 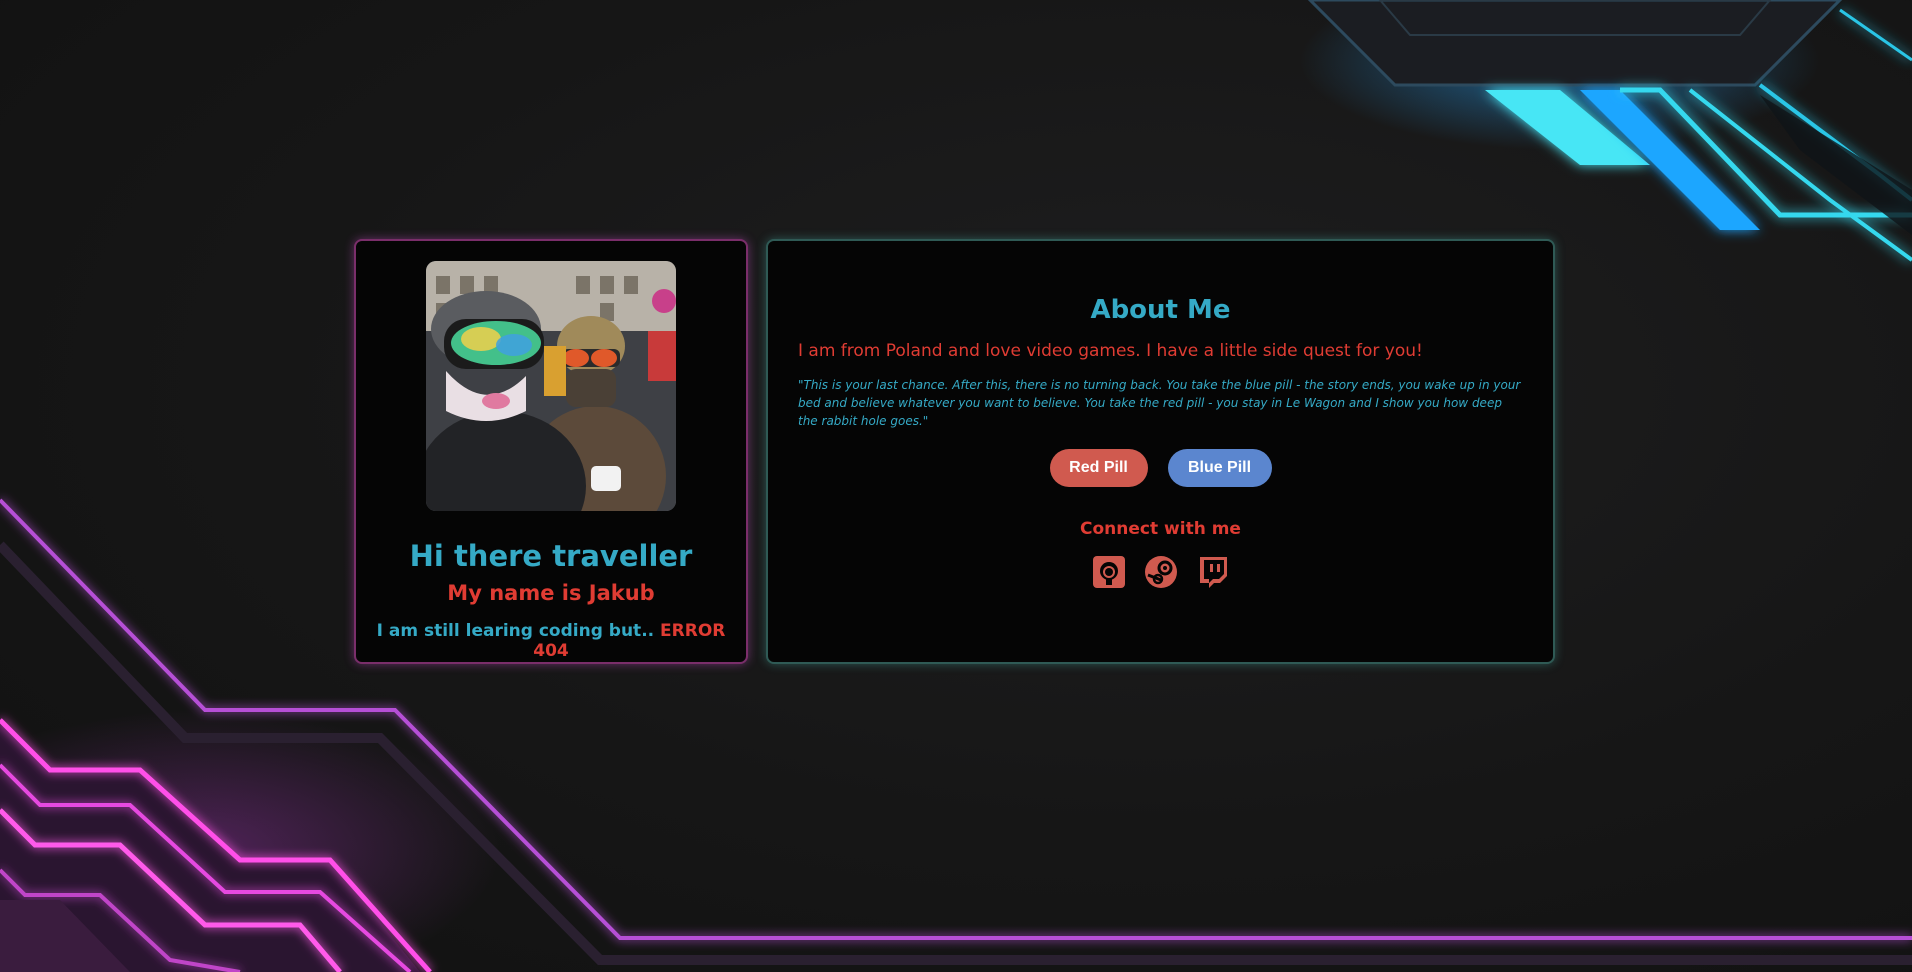 I want to click on connect-heading: Connect with me, so click(x=1160, y=529).